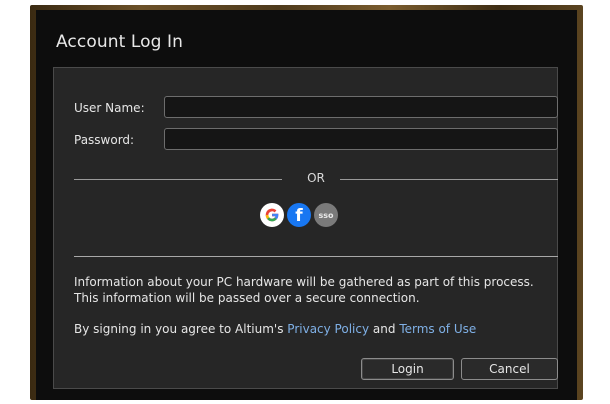  What do you see at coordinates (179, 329) in the screenshot?
I see `agree-prefix: By signing in you agree to Altium's` at bounding box center [179, 329].